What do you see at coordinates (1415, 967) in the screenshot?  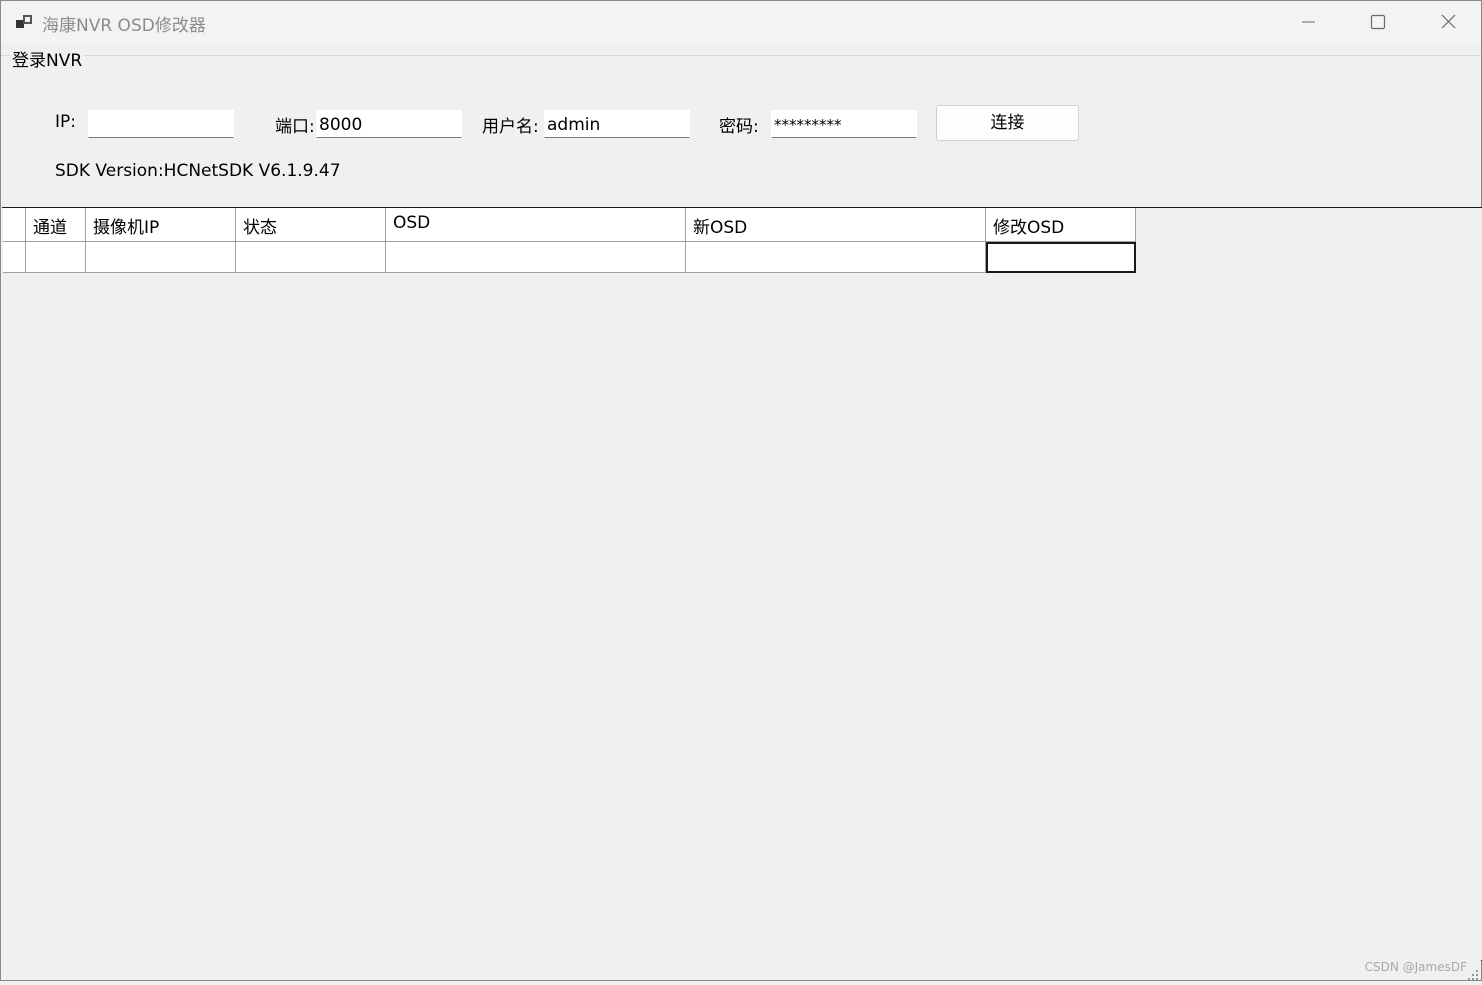 I see `watermark: CSDN @JamesDF` at bounding box center [1415, 967].